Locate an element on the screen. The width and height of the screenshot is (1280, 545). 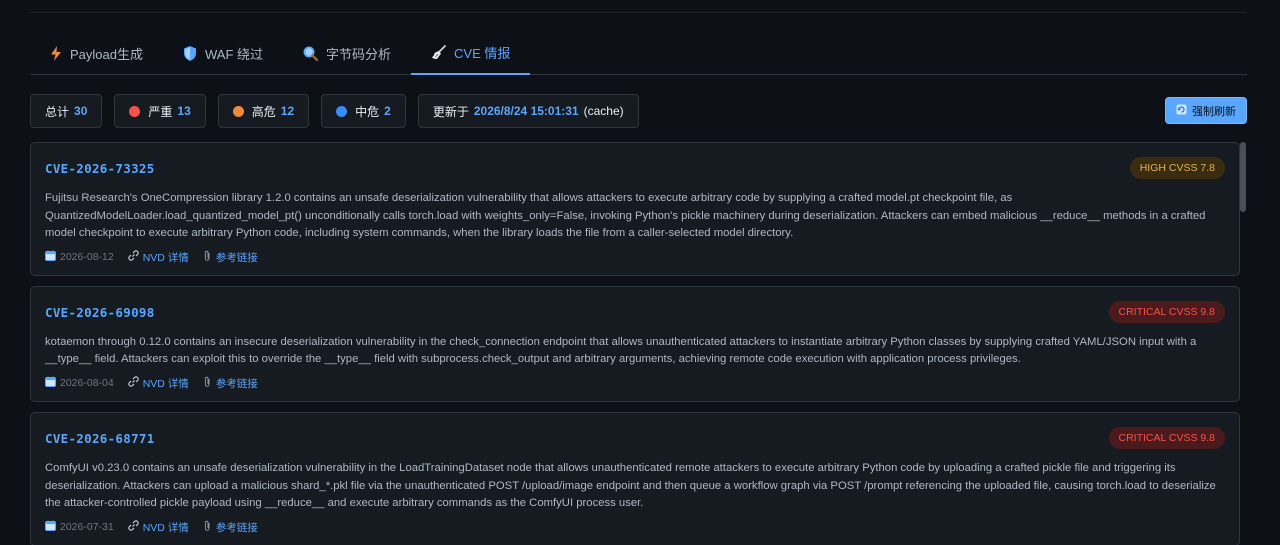
stat-high: 高危 12 is located at coordinates (263, 111).